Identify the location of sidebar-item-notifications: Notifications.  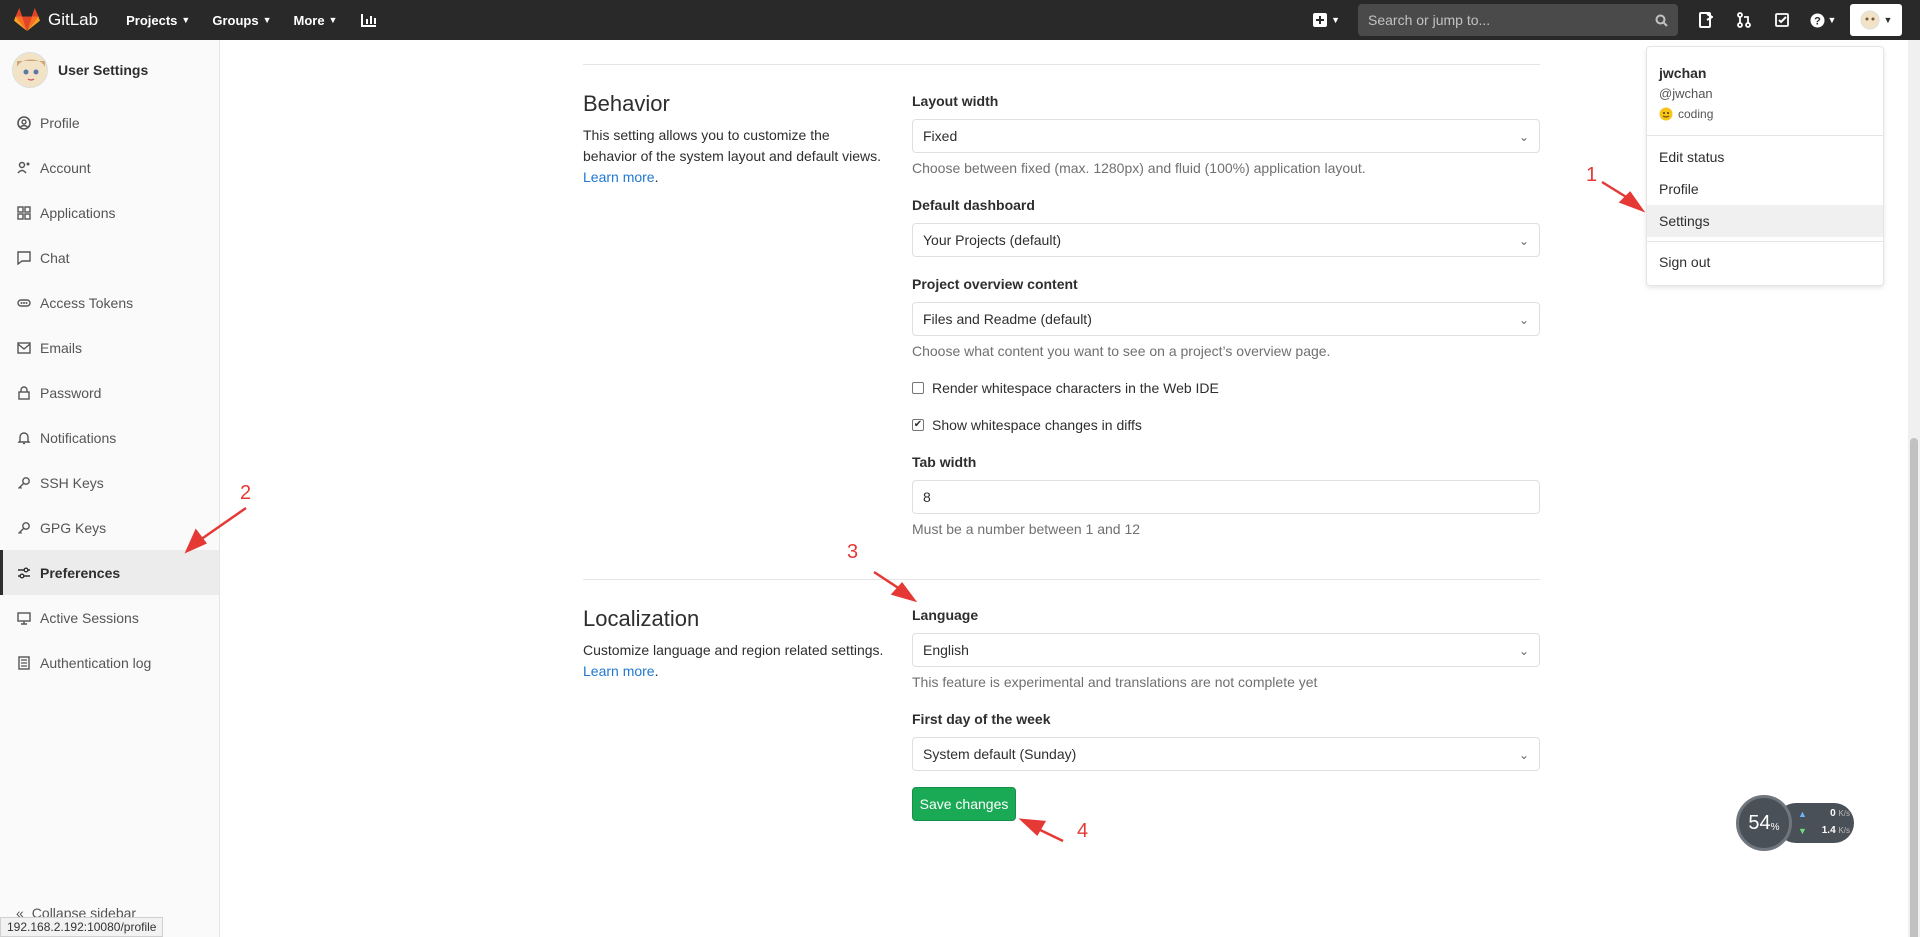
(109, 437).